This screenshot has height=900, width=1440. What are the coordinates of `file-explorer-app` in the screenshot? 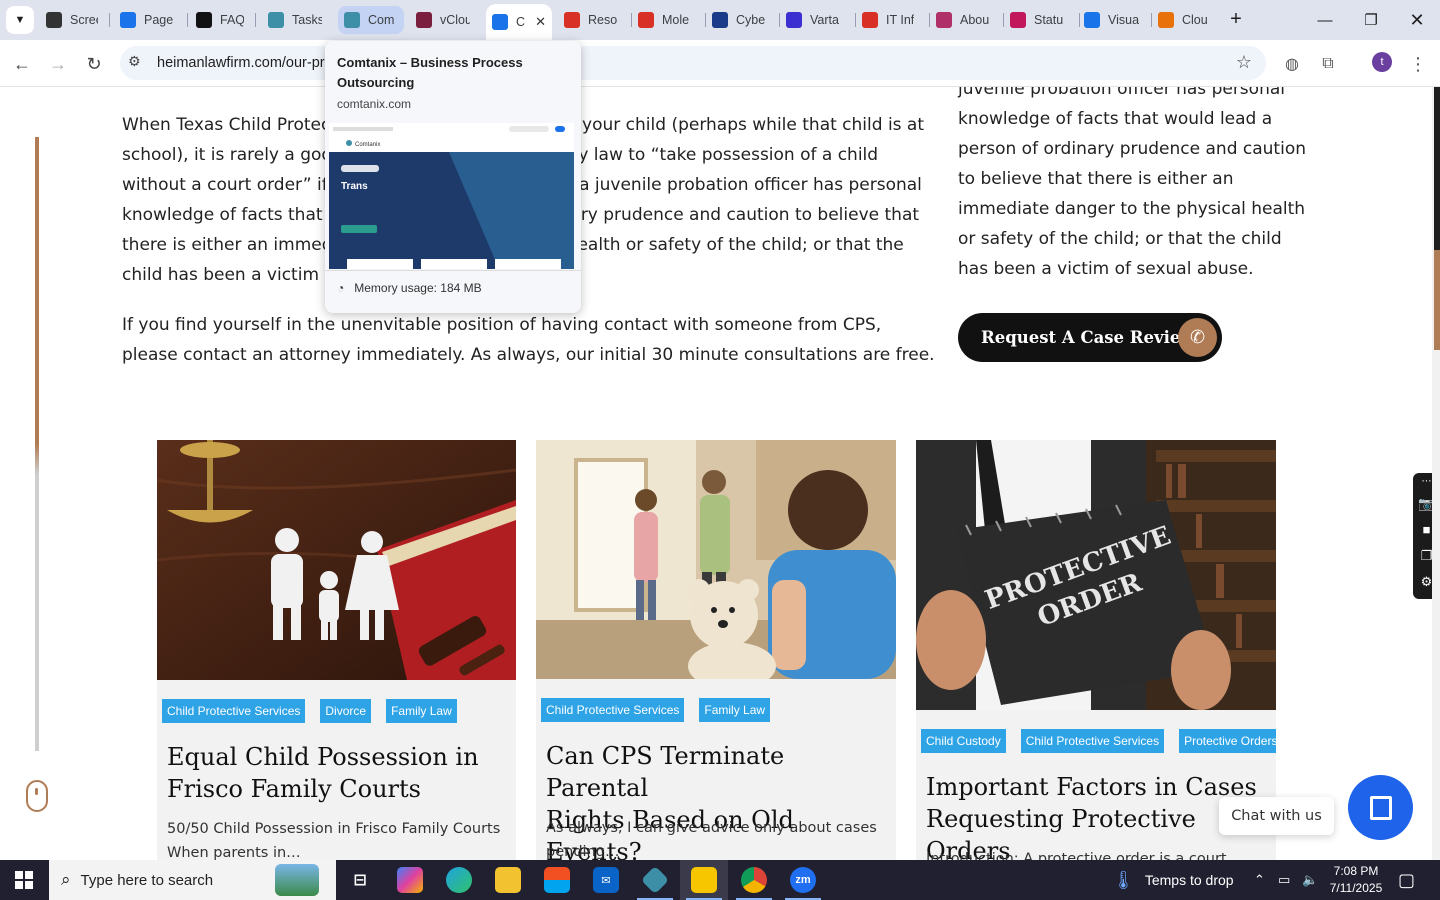 It's located at (508, 880).